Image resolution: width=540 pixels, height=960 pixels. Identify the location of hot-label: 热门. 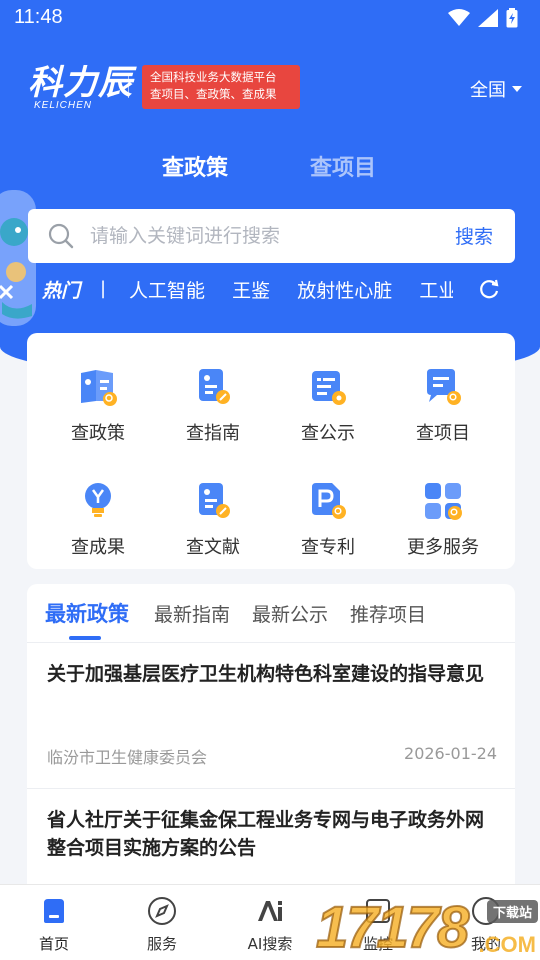
(61, 291).